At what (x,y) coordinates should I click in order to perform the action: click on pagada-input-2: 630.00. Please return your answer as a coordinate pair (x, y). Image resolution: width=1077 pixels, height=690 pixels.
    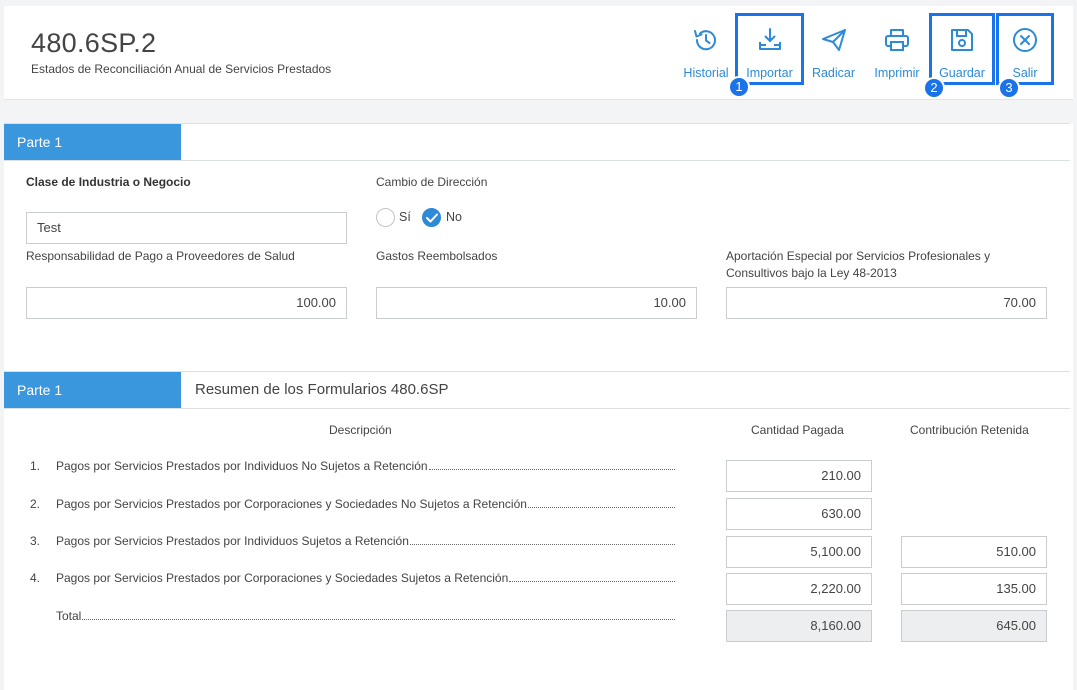
    Looking at the image, I should click on (799, 514).